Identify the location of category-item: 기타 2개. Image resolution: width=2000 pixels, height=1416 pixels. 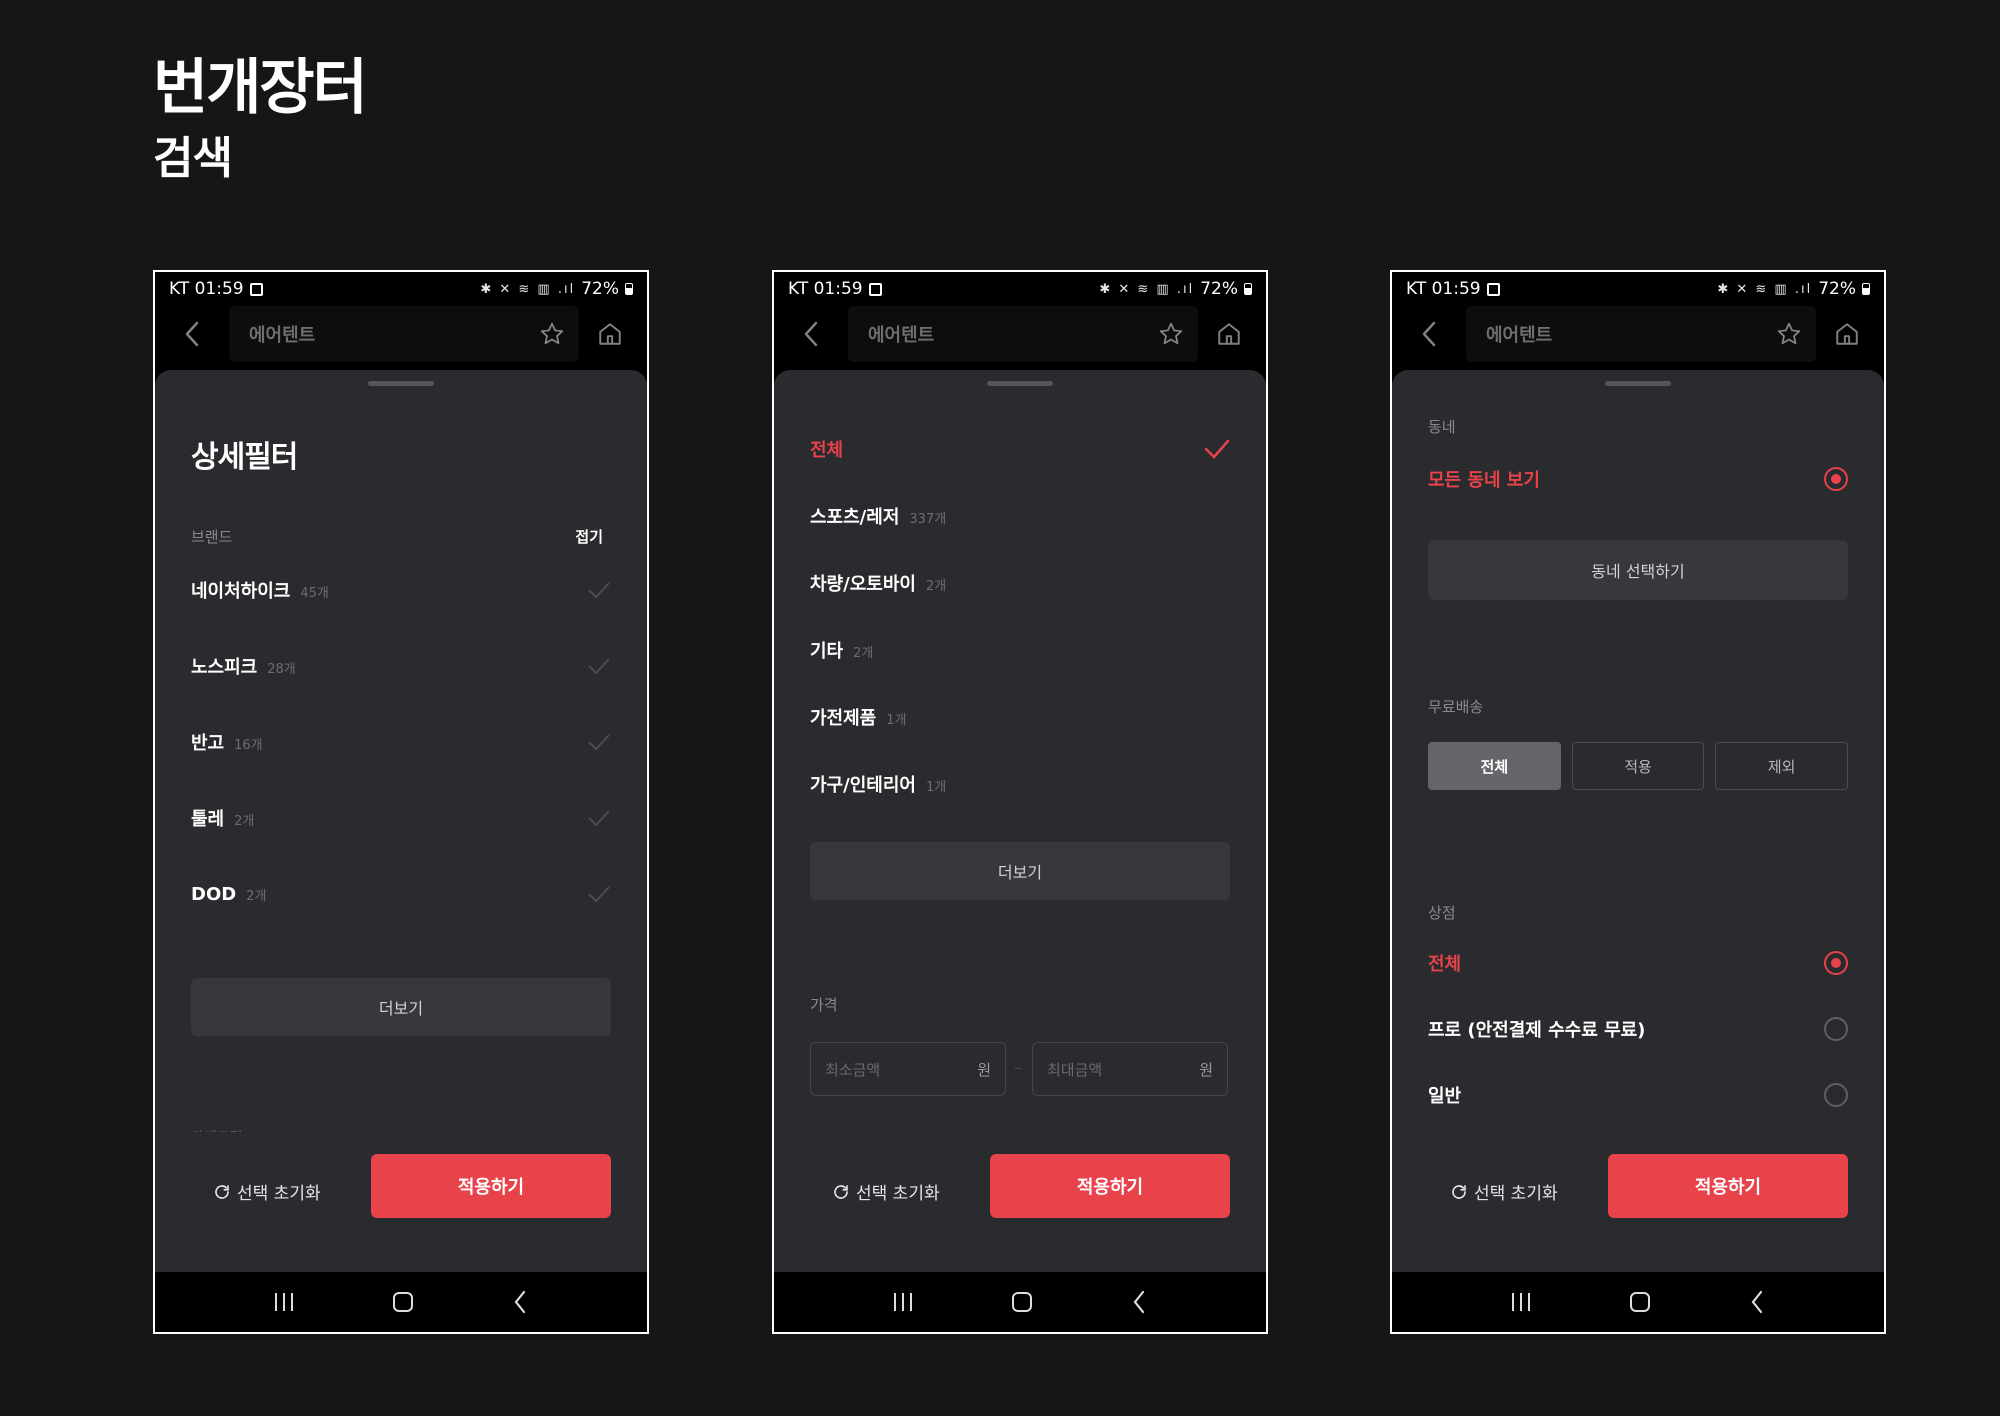
(1020, 649).